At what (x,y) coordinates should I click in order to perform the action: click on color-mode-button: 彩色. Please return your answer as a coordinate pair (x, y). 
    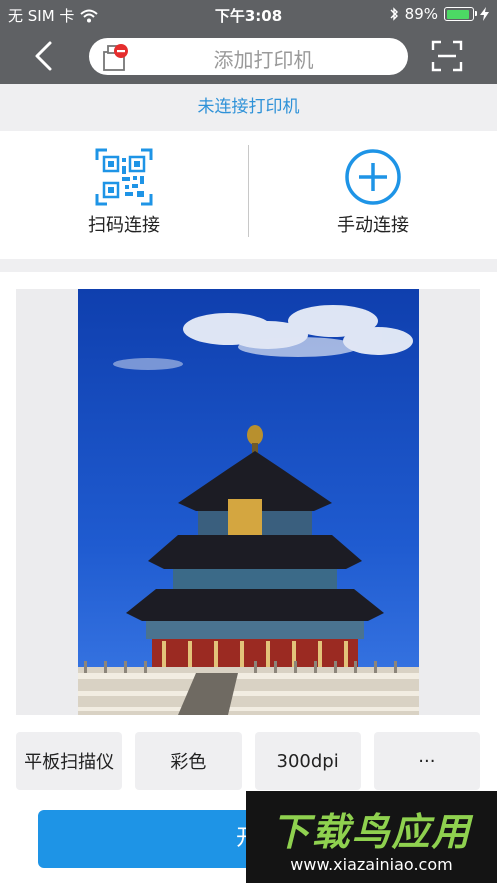
    Looking at the image, I should click on (188, 761).